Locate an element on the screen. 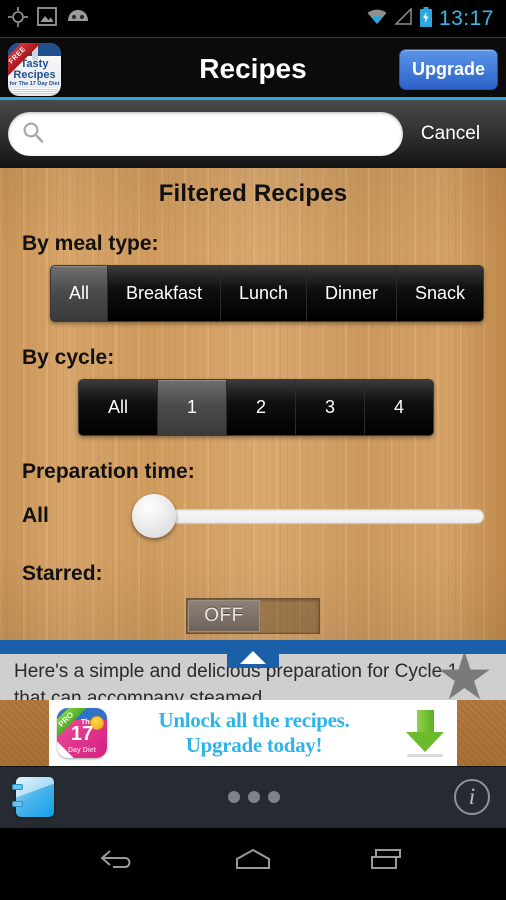 The image size is (506, 900). cancel-button: Cancel is located at coordinates (450, 134).